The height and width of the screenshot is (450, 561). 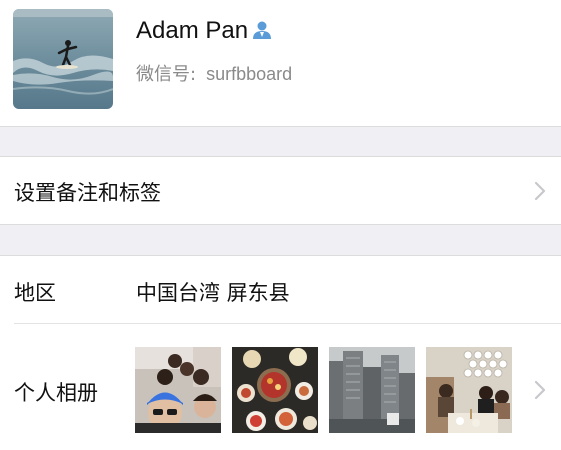 What do you see at coordinates (166, 74) in the screenshot?
I see `wechat-id-label: 微信号:` at bounding box center [166, 74].